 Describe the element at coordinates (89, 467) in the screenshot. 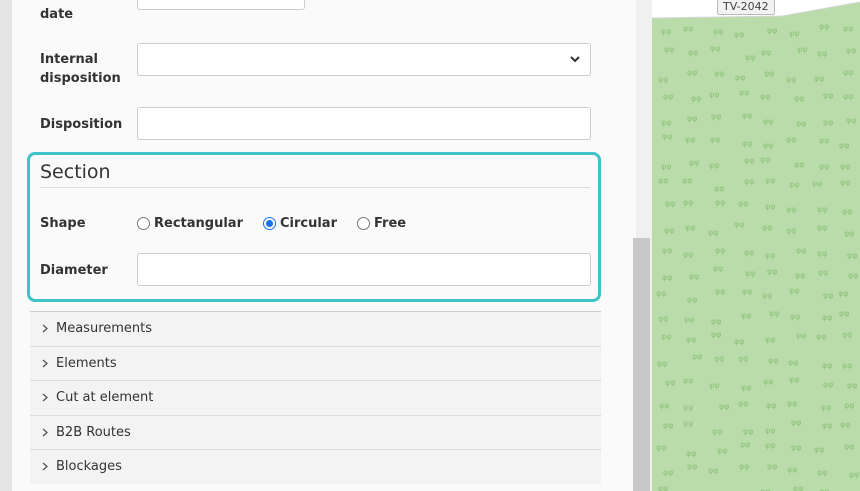

I see `accordion-label: Blockages` at that location.